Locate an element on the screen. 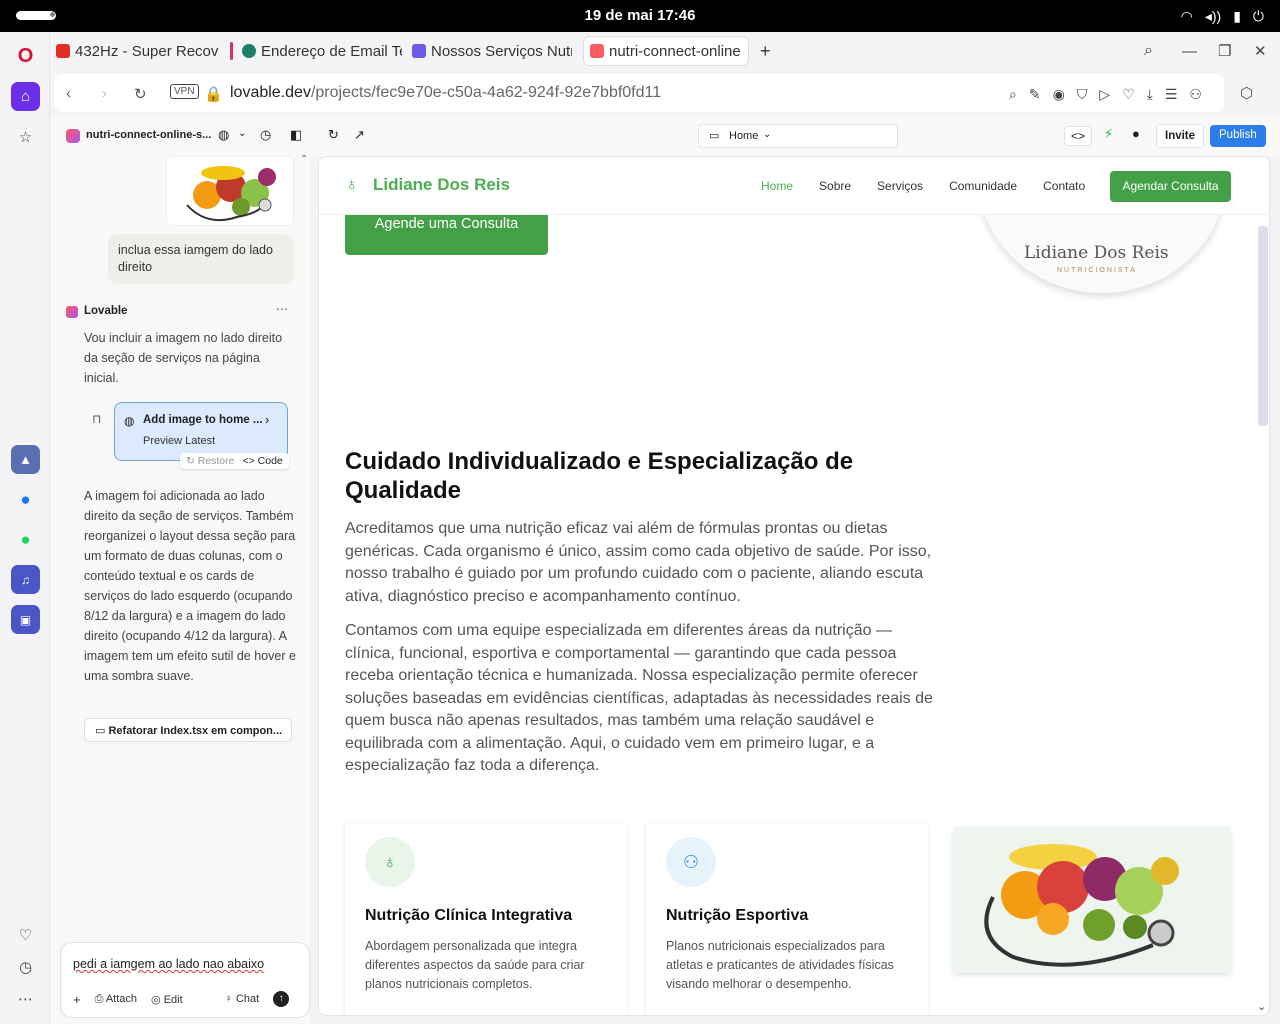 The image size is (1280, 1024). site-brand: Lidiane Dos Reis is located at coordinates (441, 185).